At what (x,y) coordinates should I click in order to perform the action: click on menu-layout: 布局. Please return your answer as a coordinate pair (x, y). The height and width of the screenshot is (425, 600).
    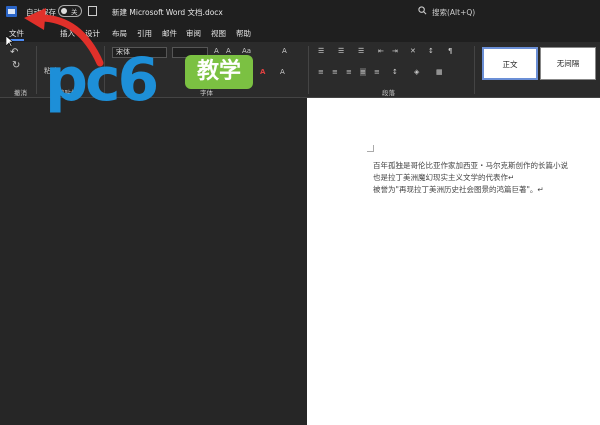
    Looking at the image, I should click on (119, 33).